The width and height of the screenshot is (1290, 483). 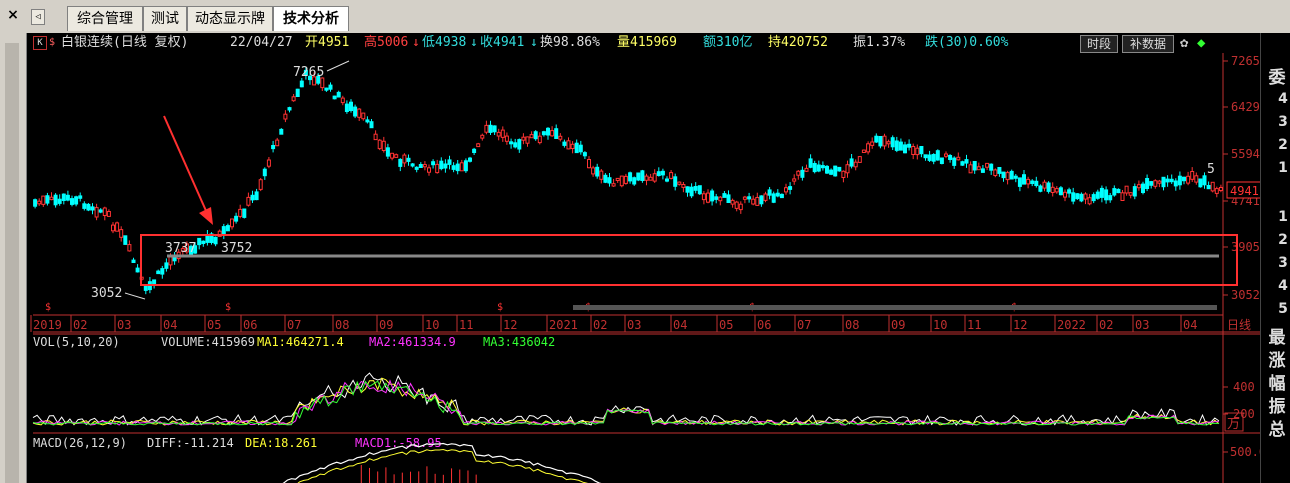 I want to click on tab-test: 测试, so click(x=165, y=18).